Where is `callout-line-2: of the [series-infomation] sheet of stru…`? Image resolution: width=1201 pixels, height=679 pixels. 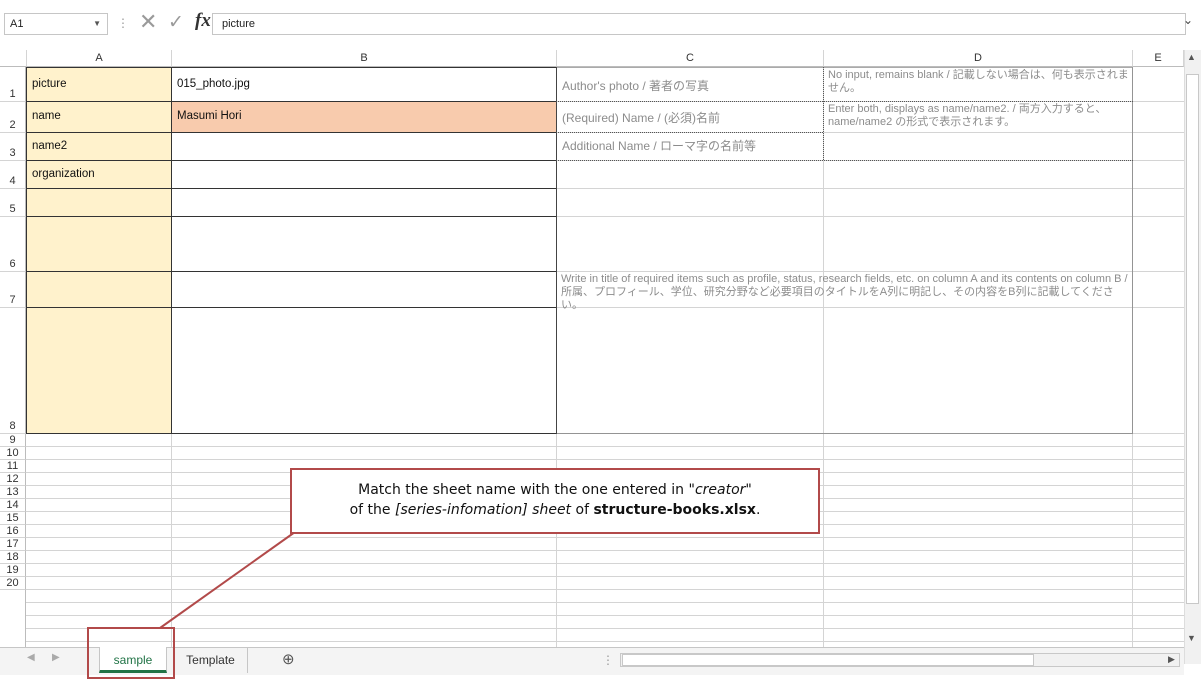
callout-line-2: of the [series-infomation] sheet of stru… is located at coordinates (555, 510).